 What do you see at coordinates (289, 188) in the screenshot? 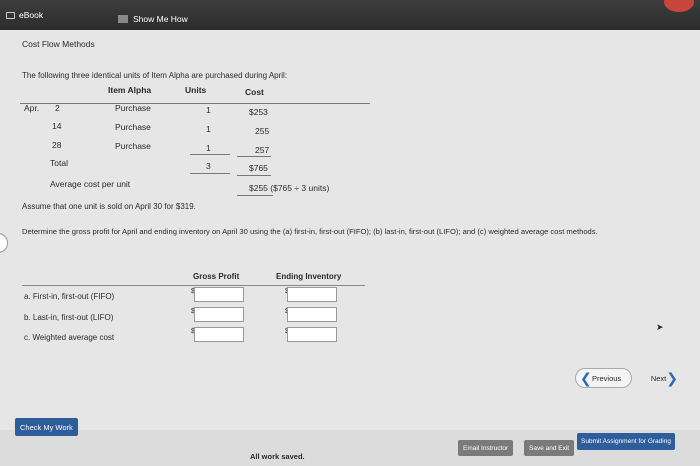
I see `average-value: $255 ($765 ÷ 3 units)` at bounding box center [289, 188].